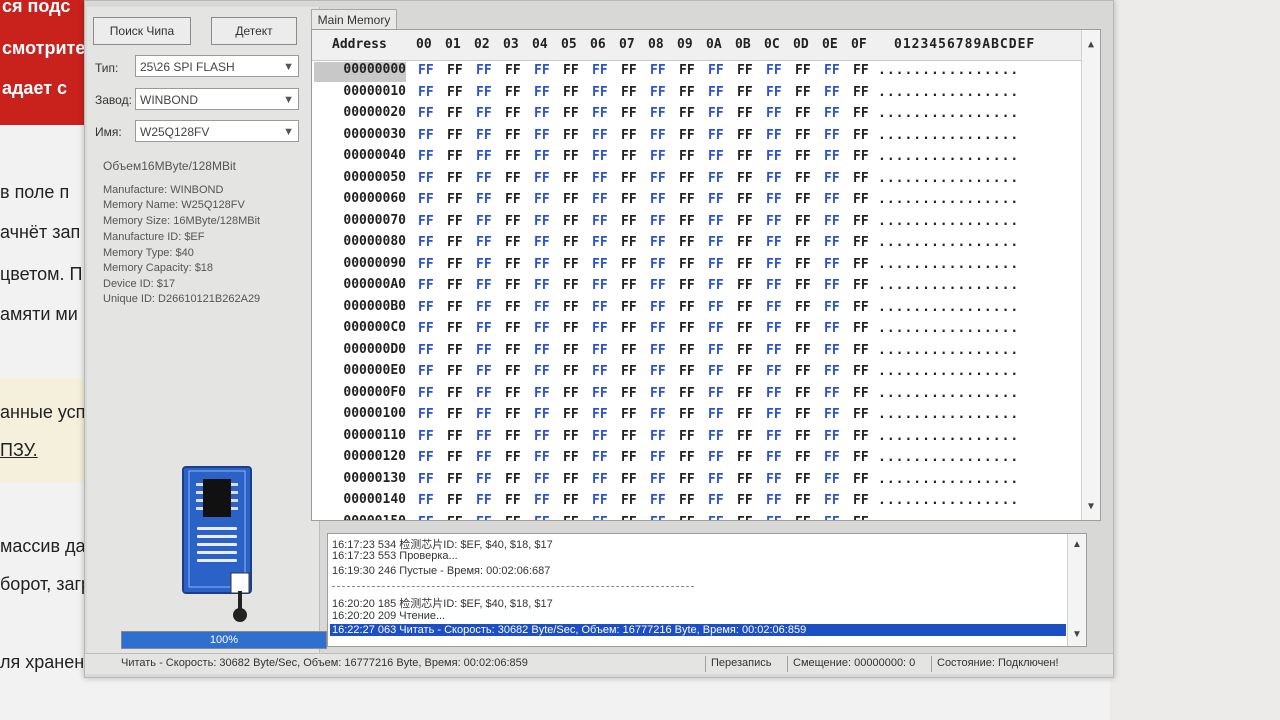 This screenshot has width=1280, height=720. What do you see at coordinates (354, 19) in the screenshot?
I see `tab-main-memory: Main Memory` at bounding box center [354, 19].